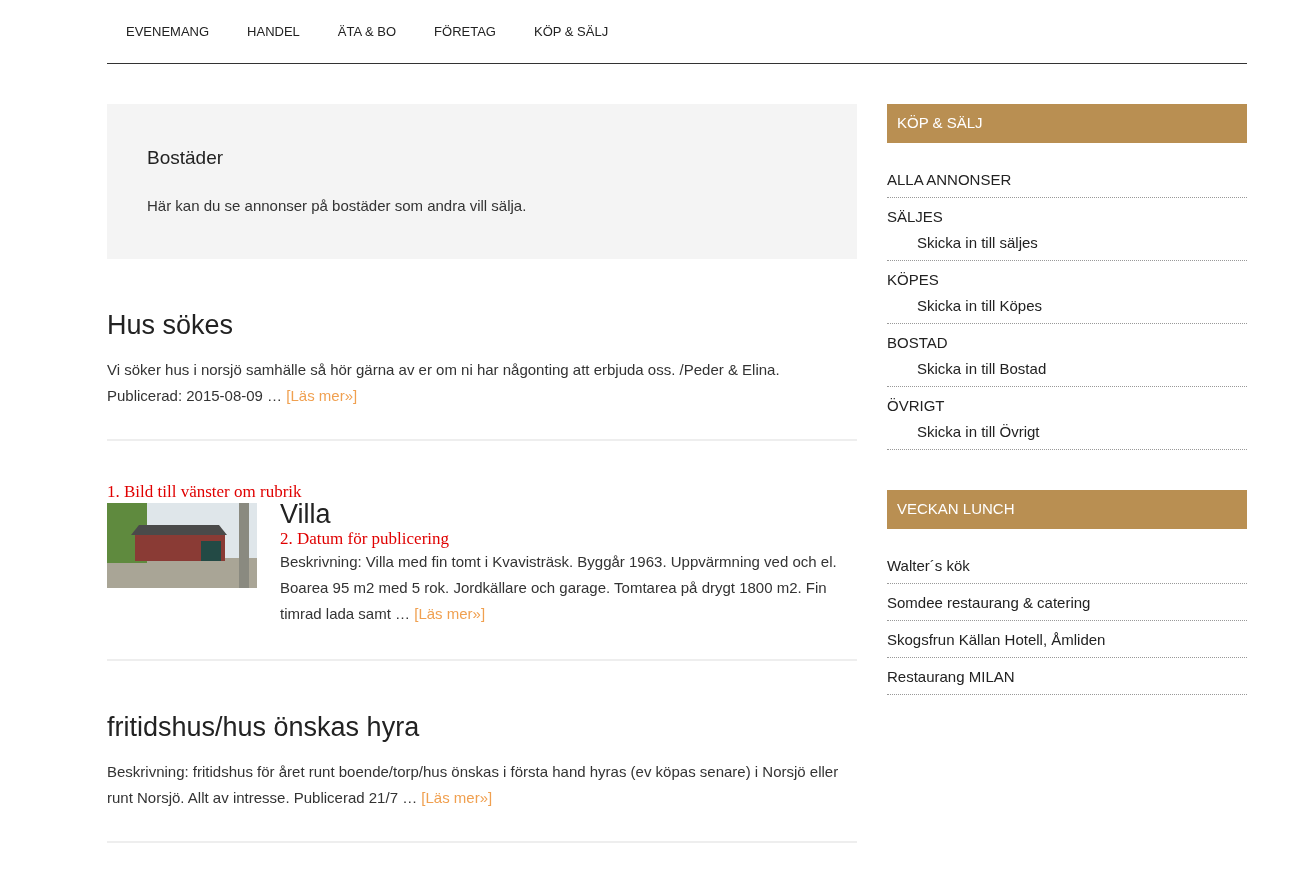  What do you see at coordinates (1067, 306) in the screenshot?
I see `sidebar-sublink: Skicka in till Köpes` at bounding box center [1067, 306].